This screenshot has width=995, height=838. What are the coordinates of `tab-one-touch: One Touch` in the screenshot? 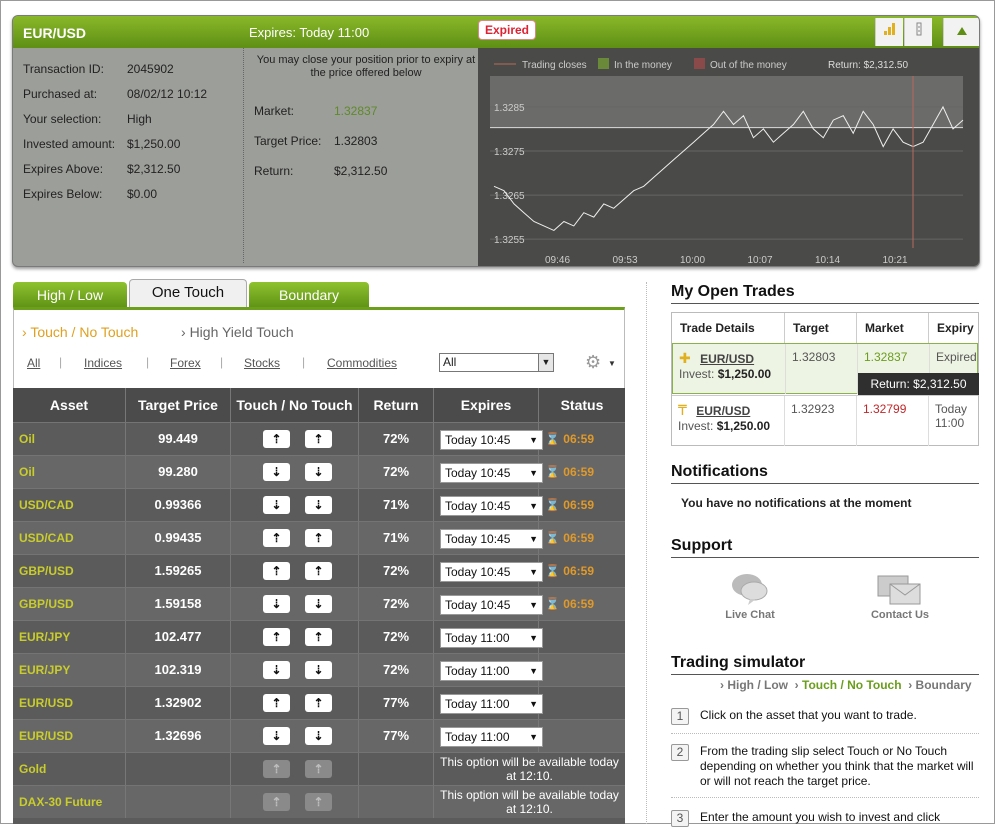 It's located at (188, 293).